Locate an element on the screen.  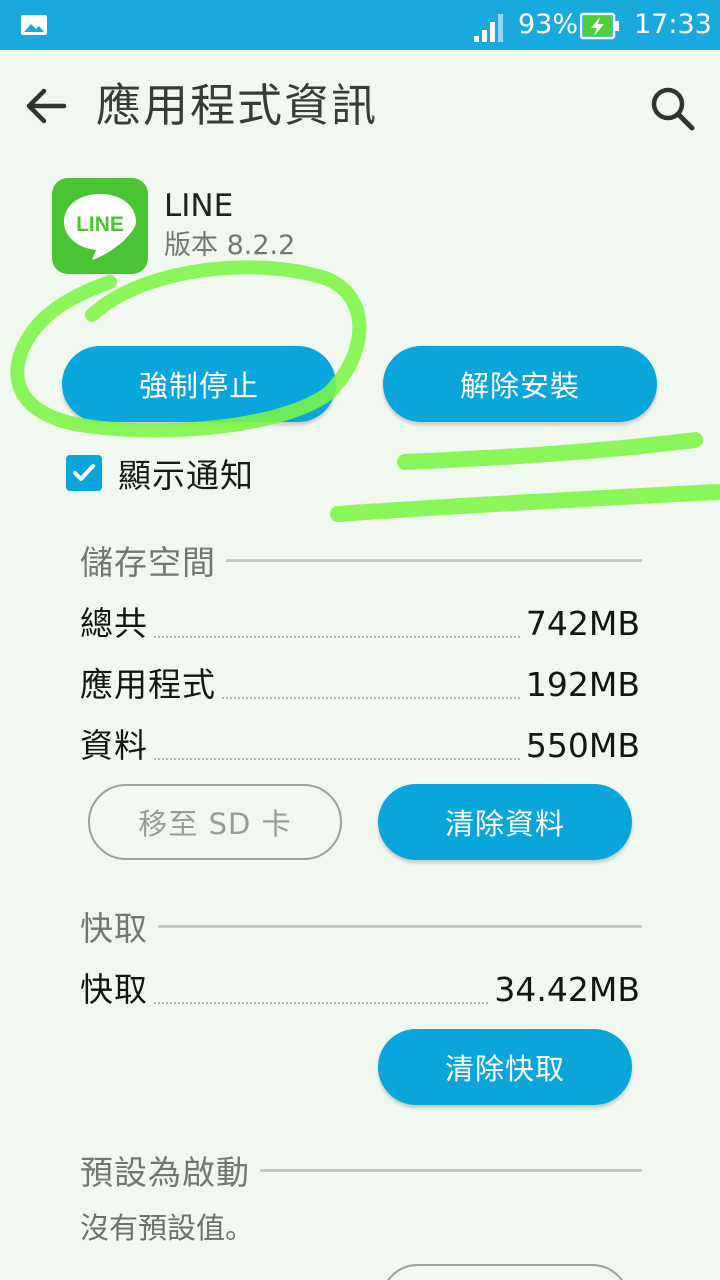
row-value: 192MB is located at coordinates (582, 684).